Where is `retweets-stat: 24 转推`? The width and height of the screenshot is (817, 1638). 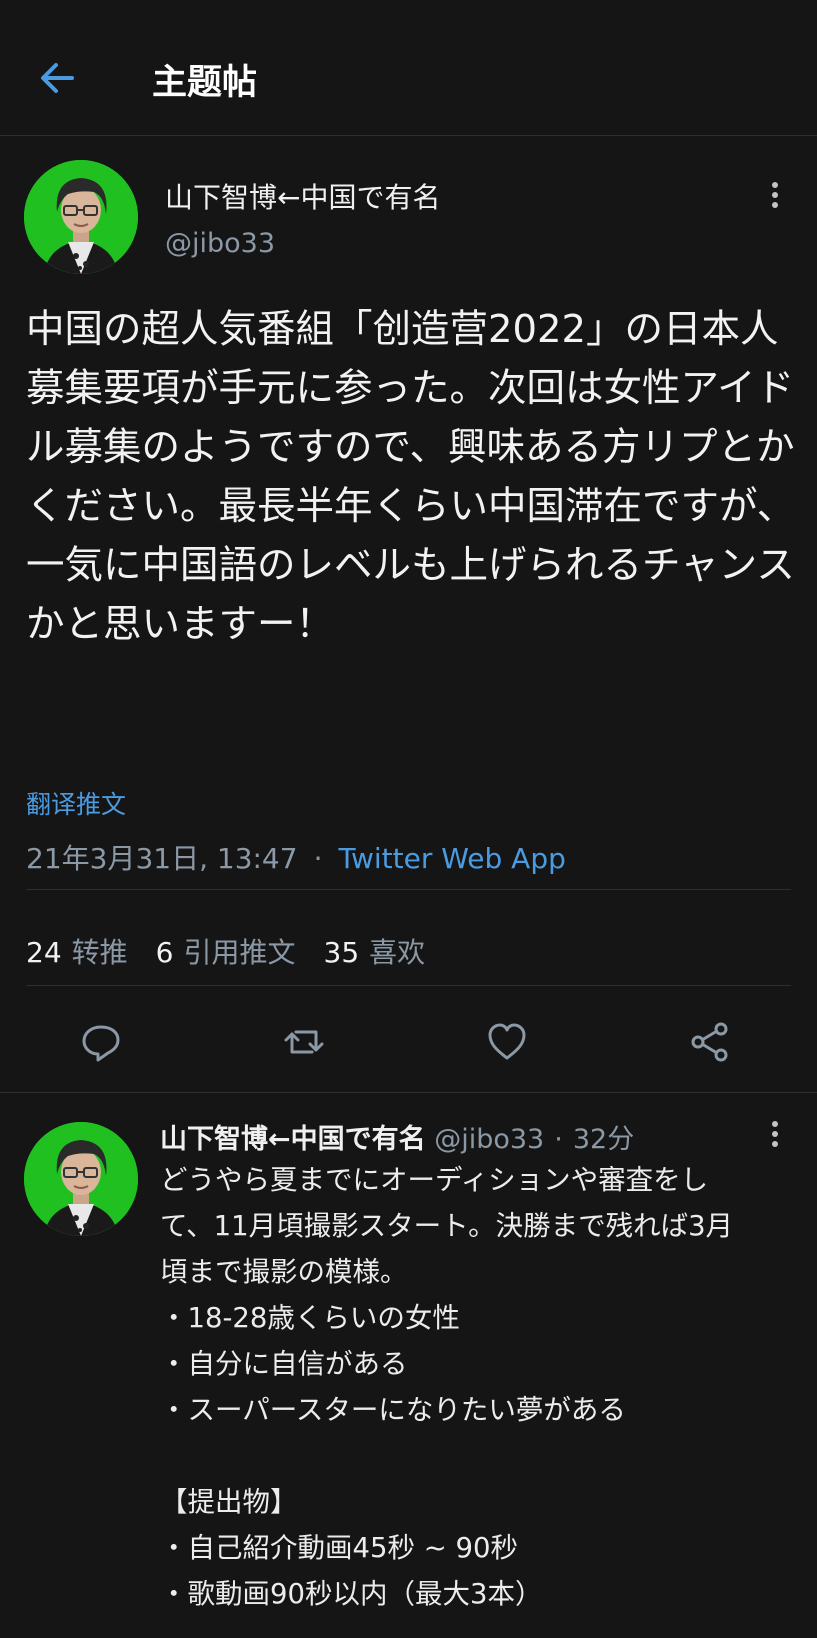
retweets-stat: 24 转推 is located at coordinates (77, 952).